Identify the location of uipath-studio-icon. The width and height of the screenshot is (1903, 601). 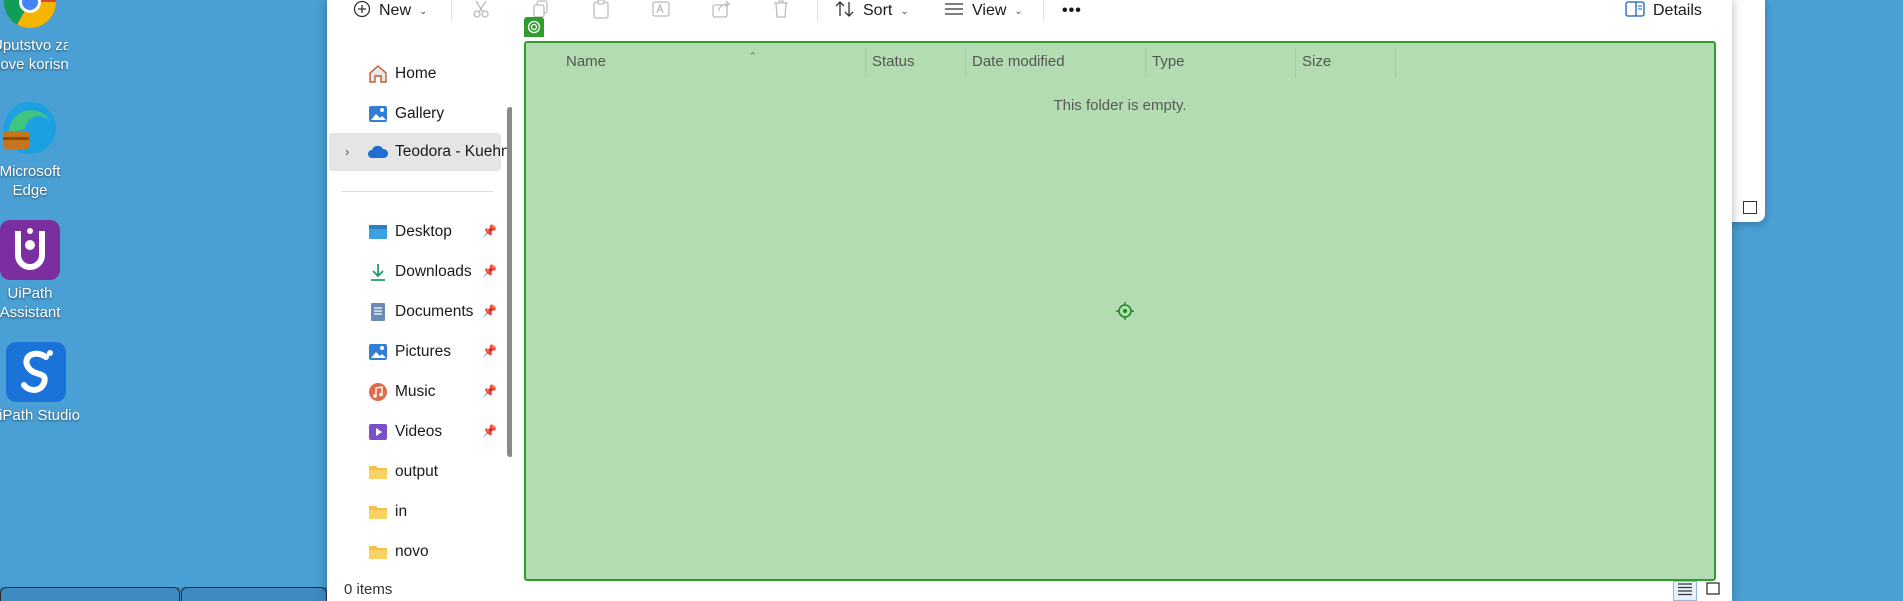
(36, 372).